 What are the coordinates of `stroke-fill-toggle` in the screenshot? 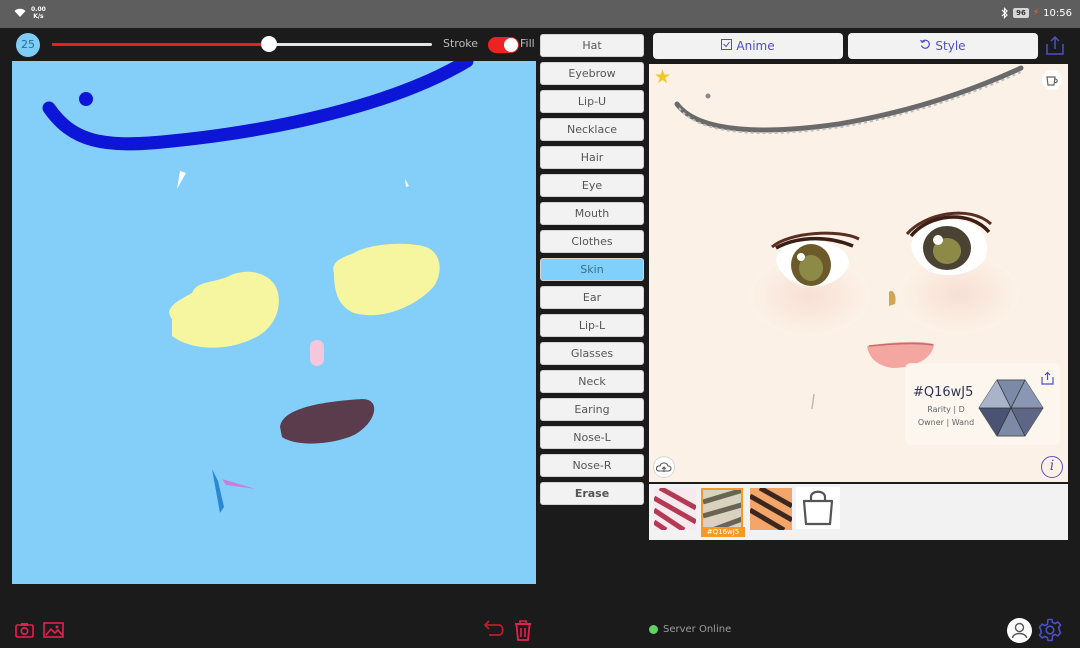 It's located at (503, 45).